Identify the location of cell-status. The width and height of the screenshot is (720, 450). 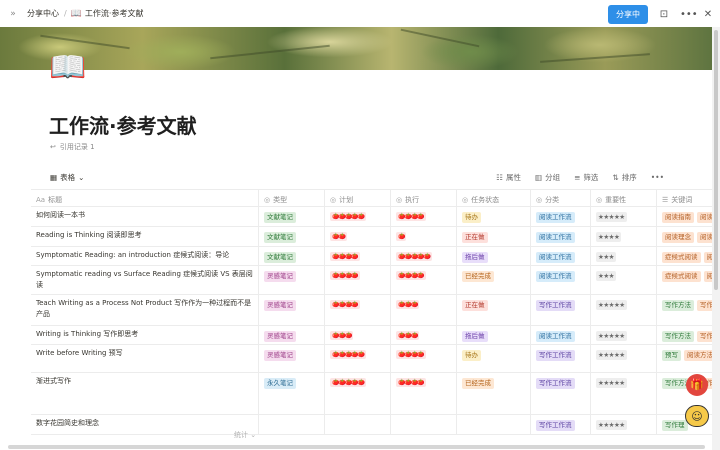
(494, 424).